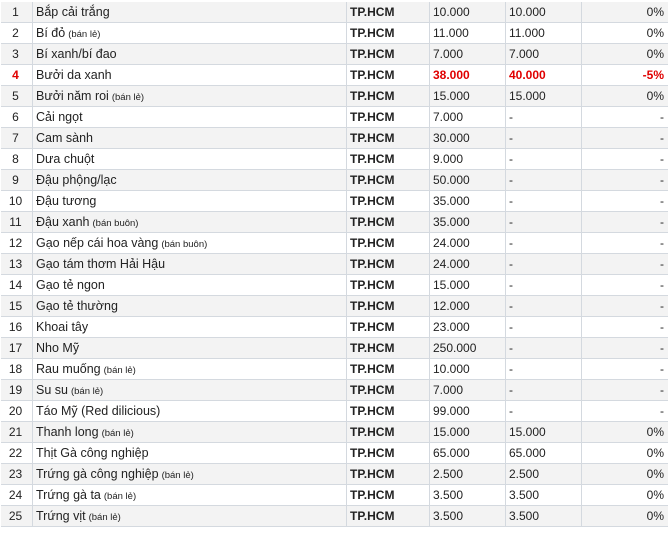  Describe the element at coordinates (74, 75) in the screenshot. I see `product-name: Bưởi da xanh` at that location.